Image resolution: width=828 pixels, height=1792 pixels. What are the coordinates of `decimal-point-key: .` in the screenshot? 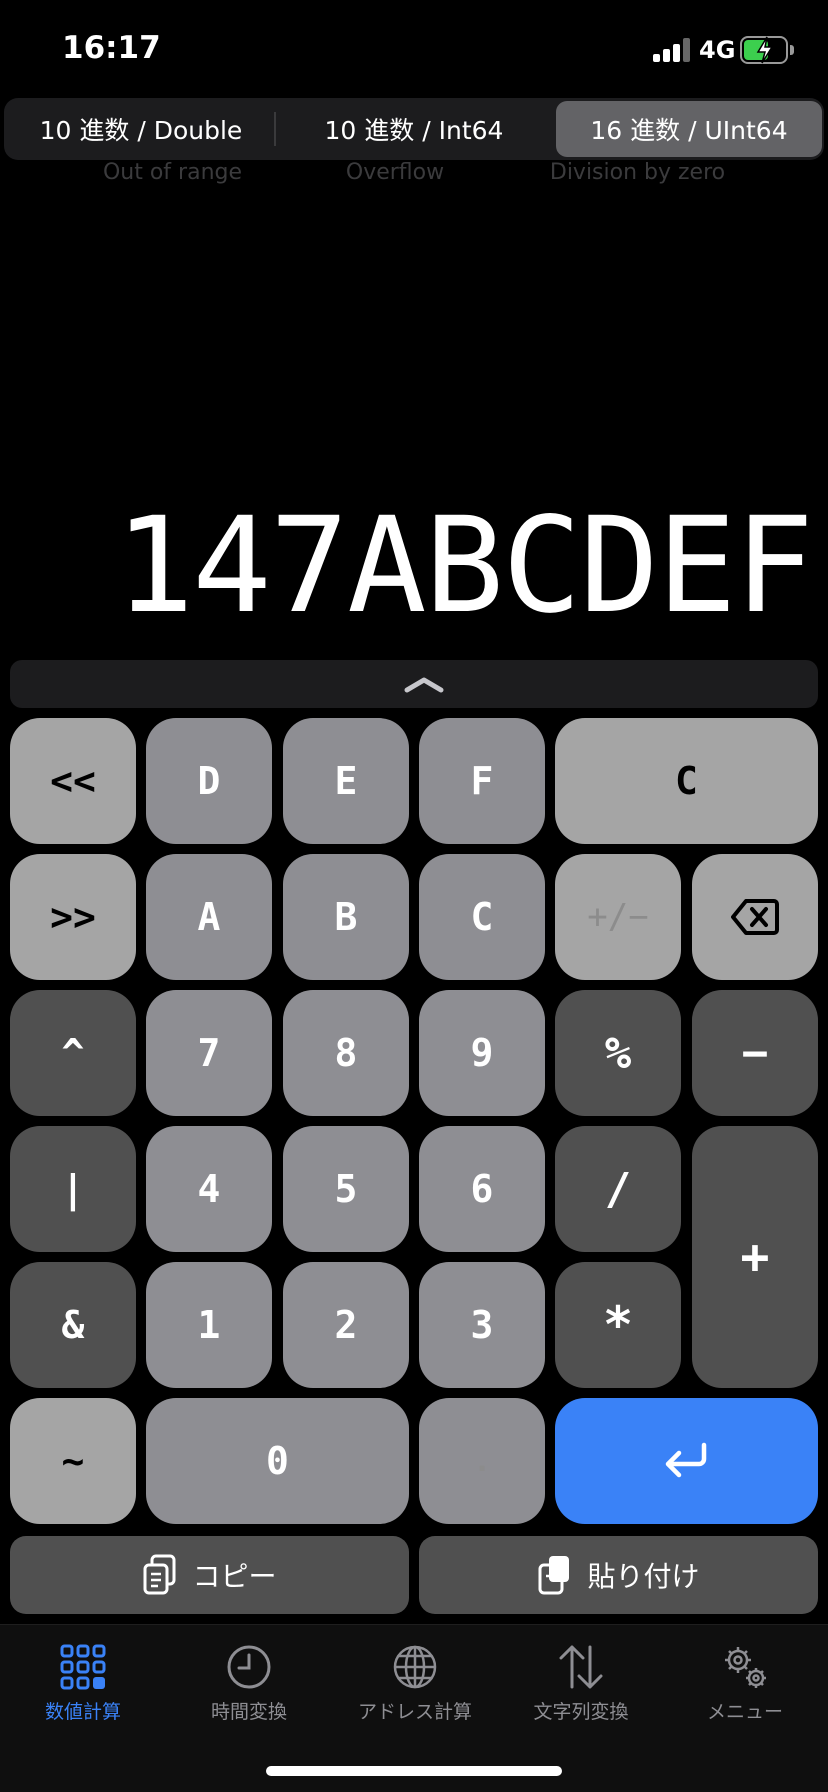 It's located at (482, 1461).